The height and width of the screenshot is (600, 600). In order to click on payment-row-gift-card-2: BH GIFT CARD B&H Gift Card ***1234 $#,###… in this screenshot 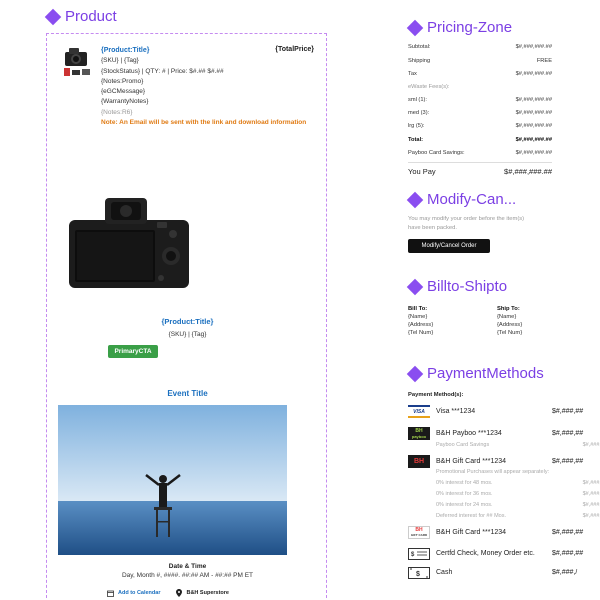, I will do `click(504, 532)`.